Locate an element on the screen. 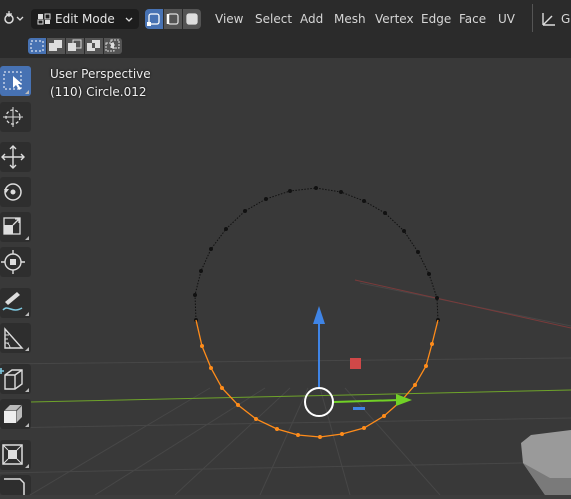 This screenshot has height=499, width=571. tool-rotate is located at coordinates (15, 192).